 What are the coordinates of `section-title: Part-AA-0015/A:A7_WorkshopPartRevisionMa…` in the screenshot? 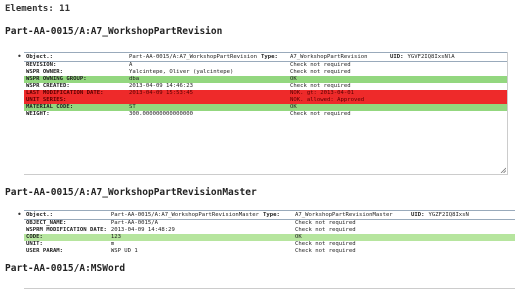 It's located at (131, 192).